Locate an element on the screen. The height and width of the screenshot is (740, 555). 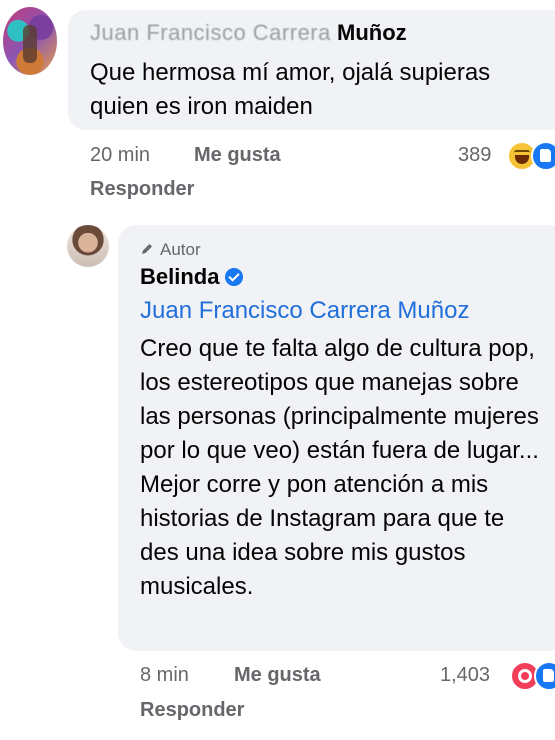
reply-timestamp: 8 min is located at coordinates (164, 675).